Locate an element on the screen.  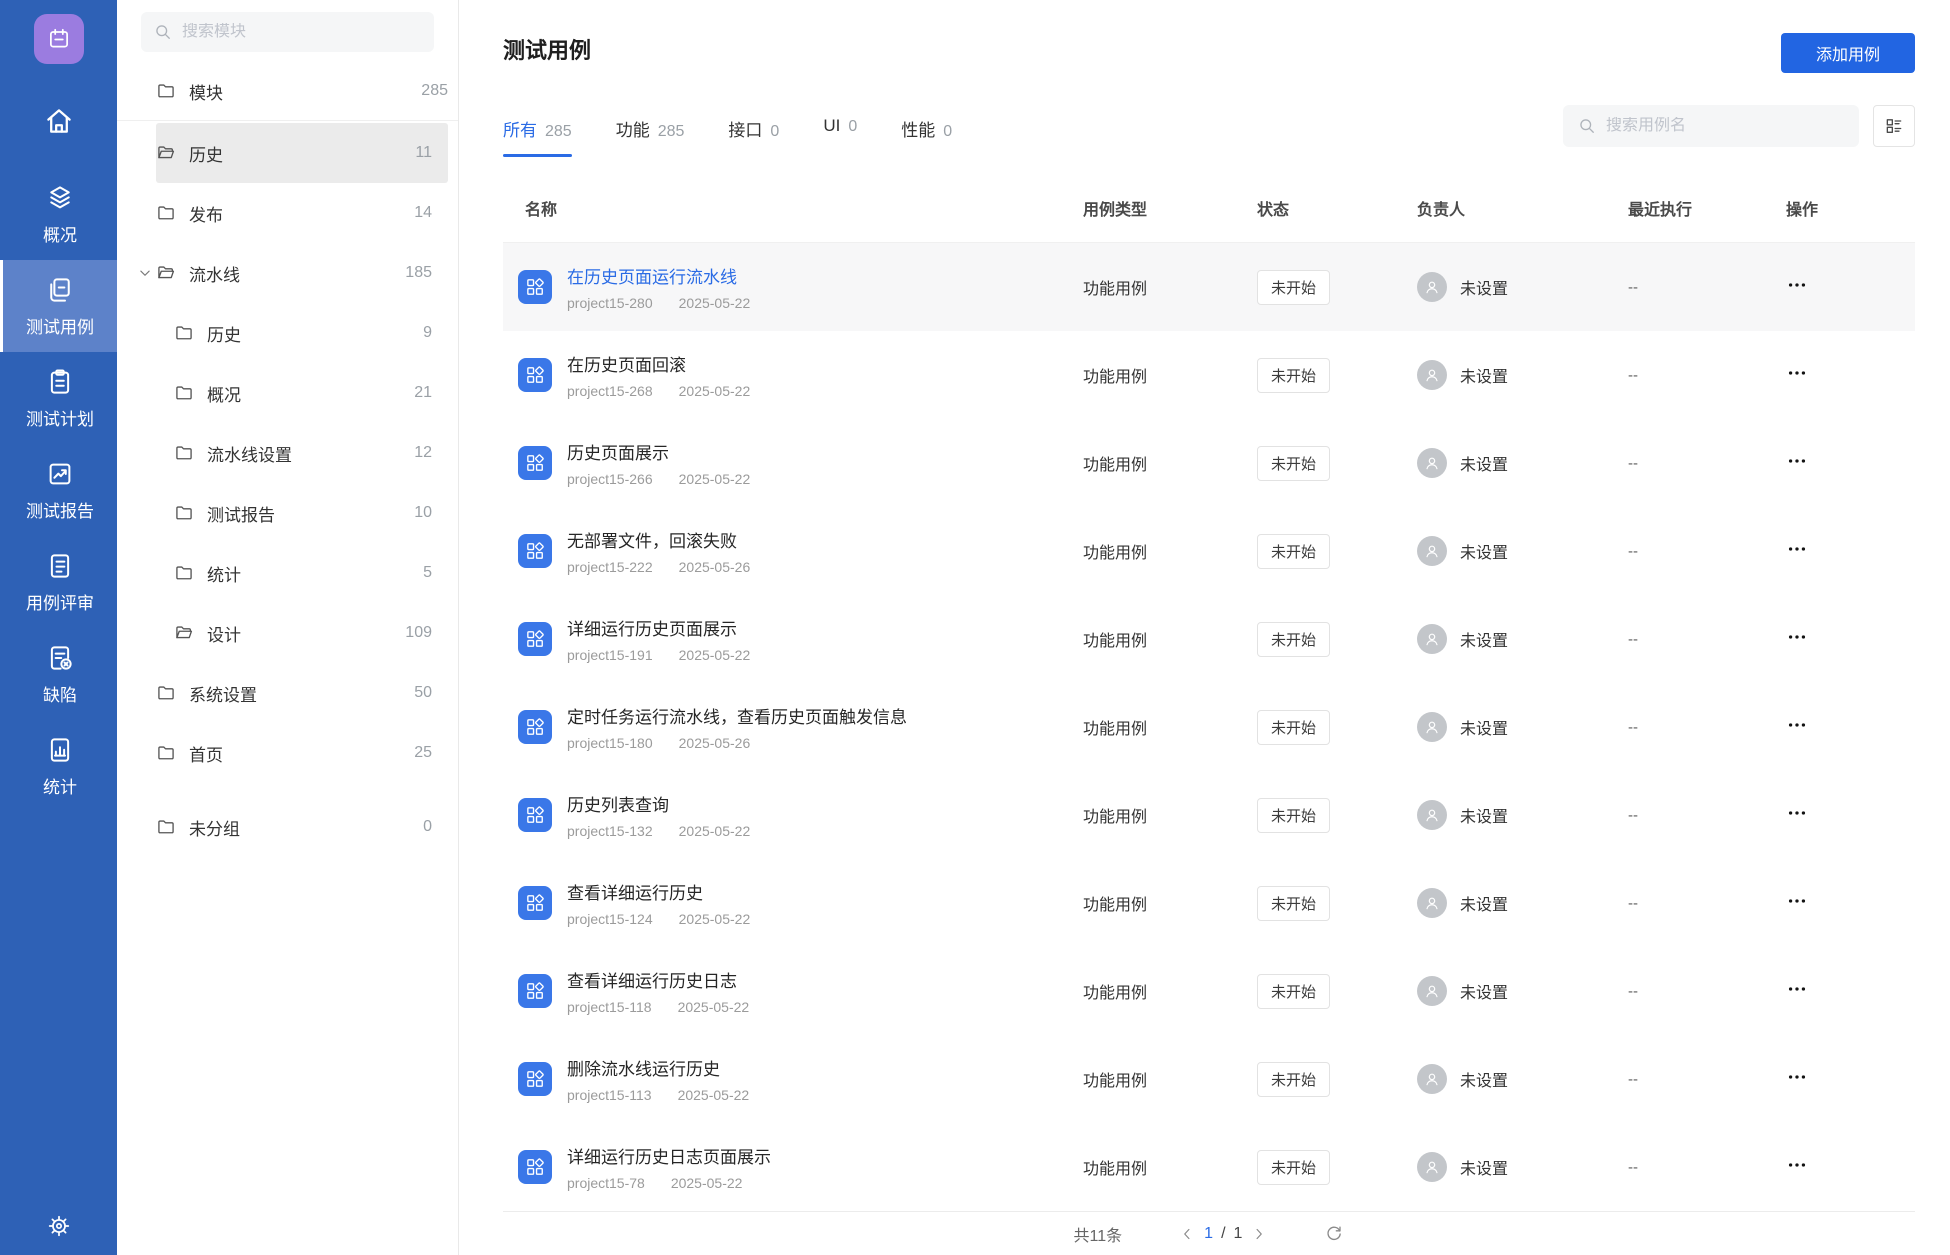
grid-icon is located at coordinates (535, 991).